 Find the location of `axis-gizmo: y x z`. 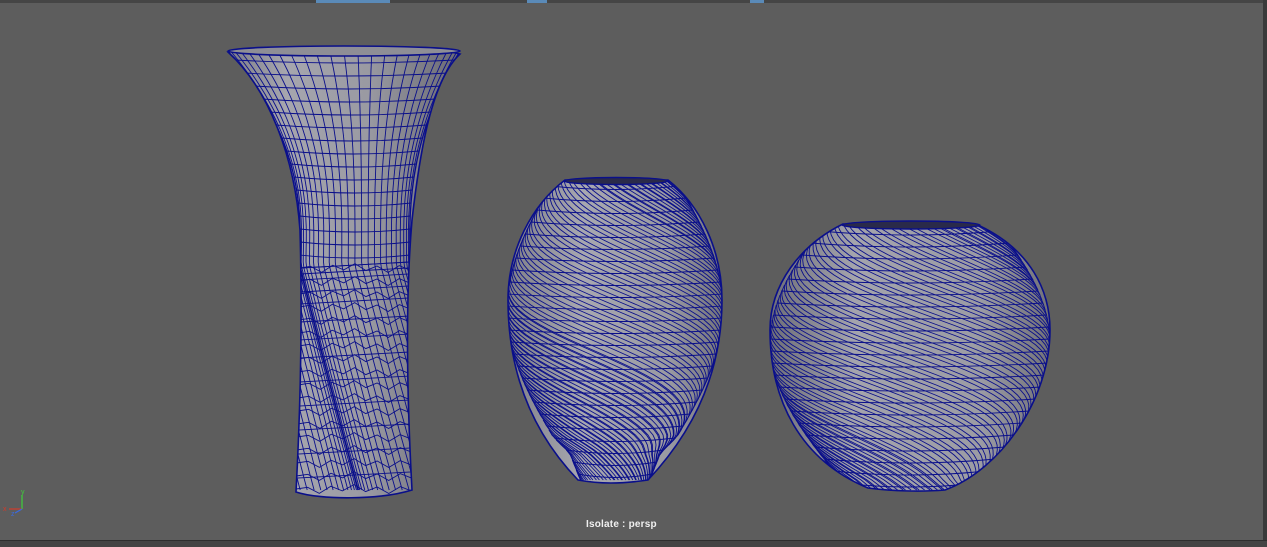

axis-gizmo: y x z is located at coordinates (14, 503).